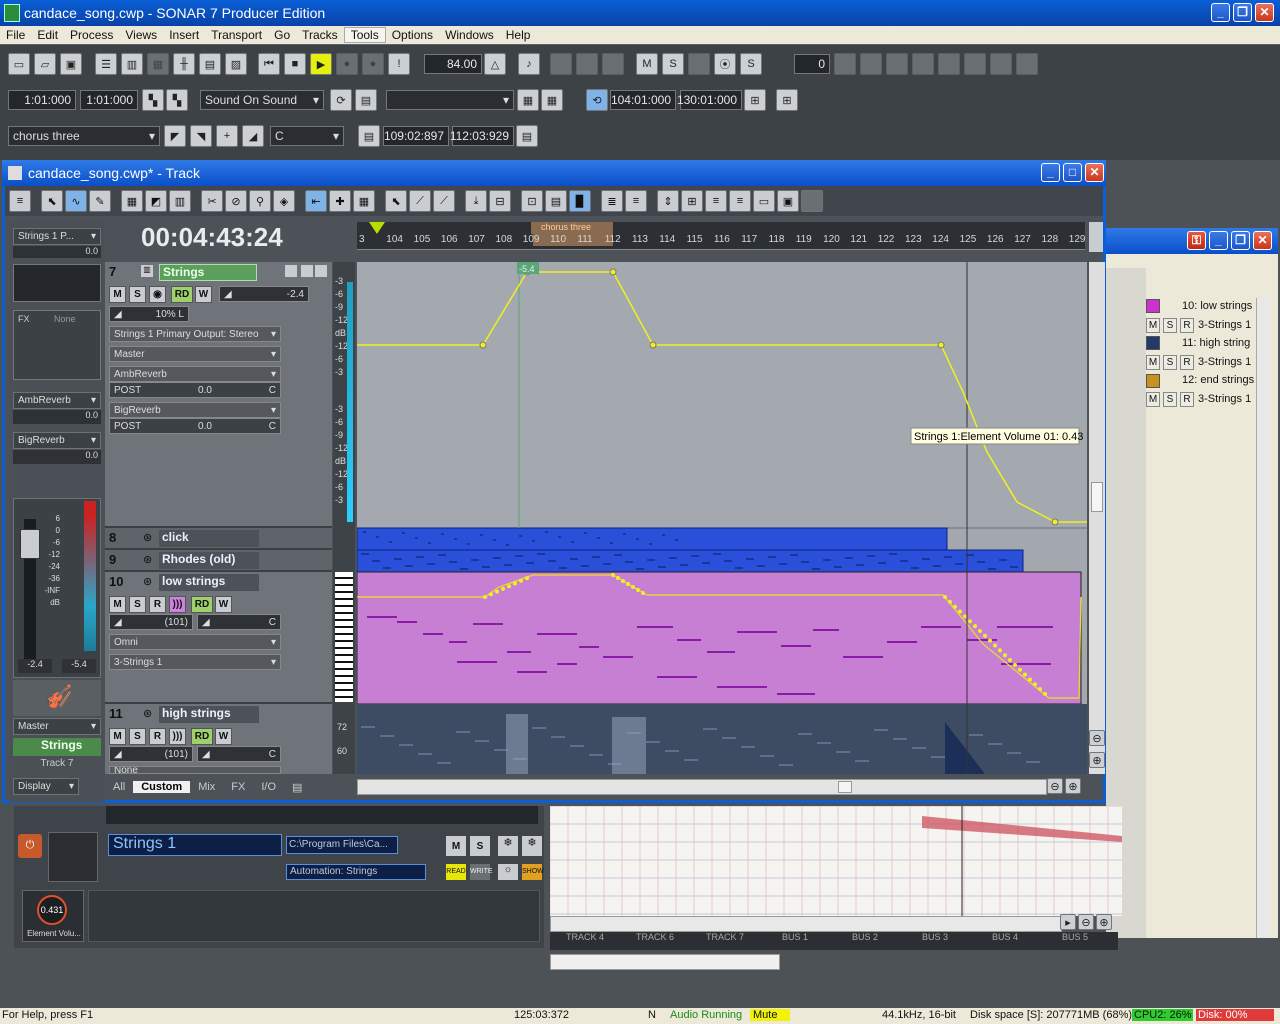 This screenshot has height=1024, width=1280. What do you see at coordinates (119, 787) in the screenshot?
I see `tab-all: All` at bounding box center [119, 787].